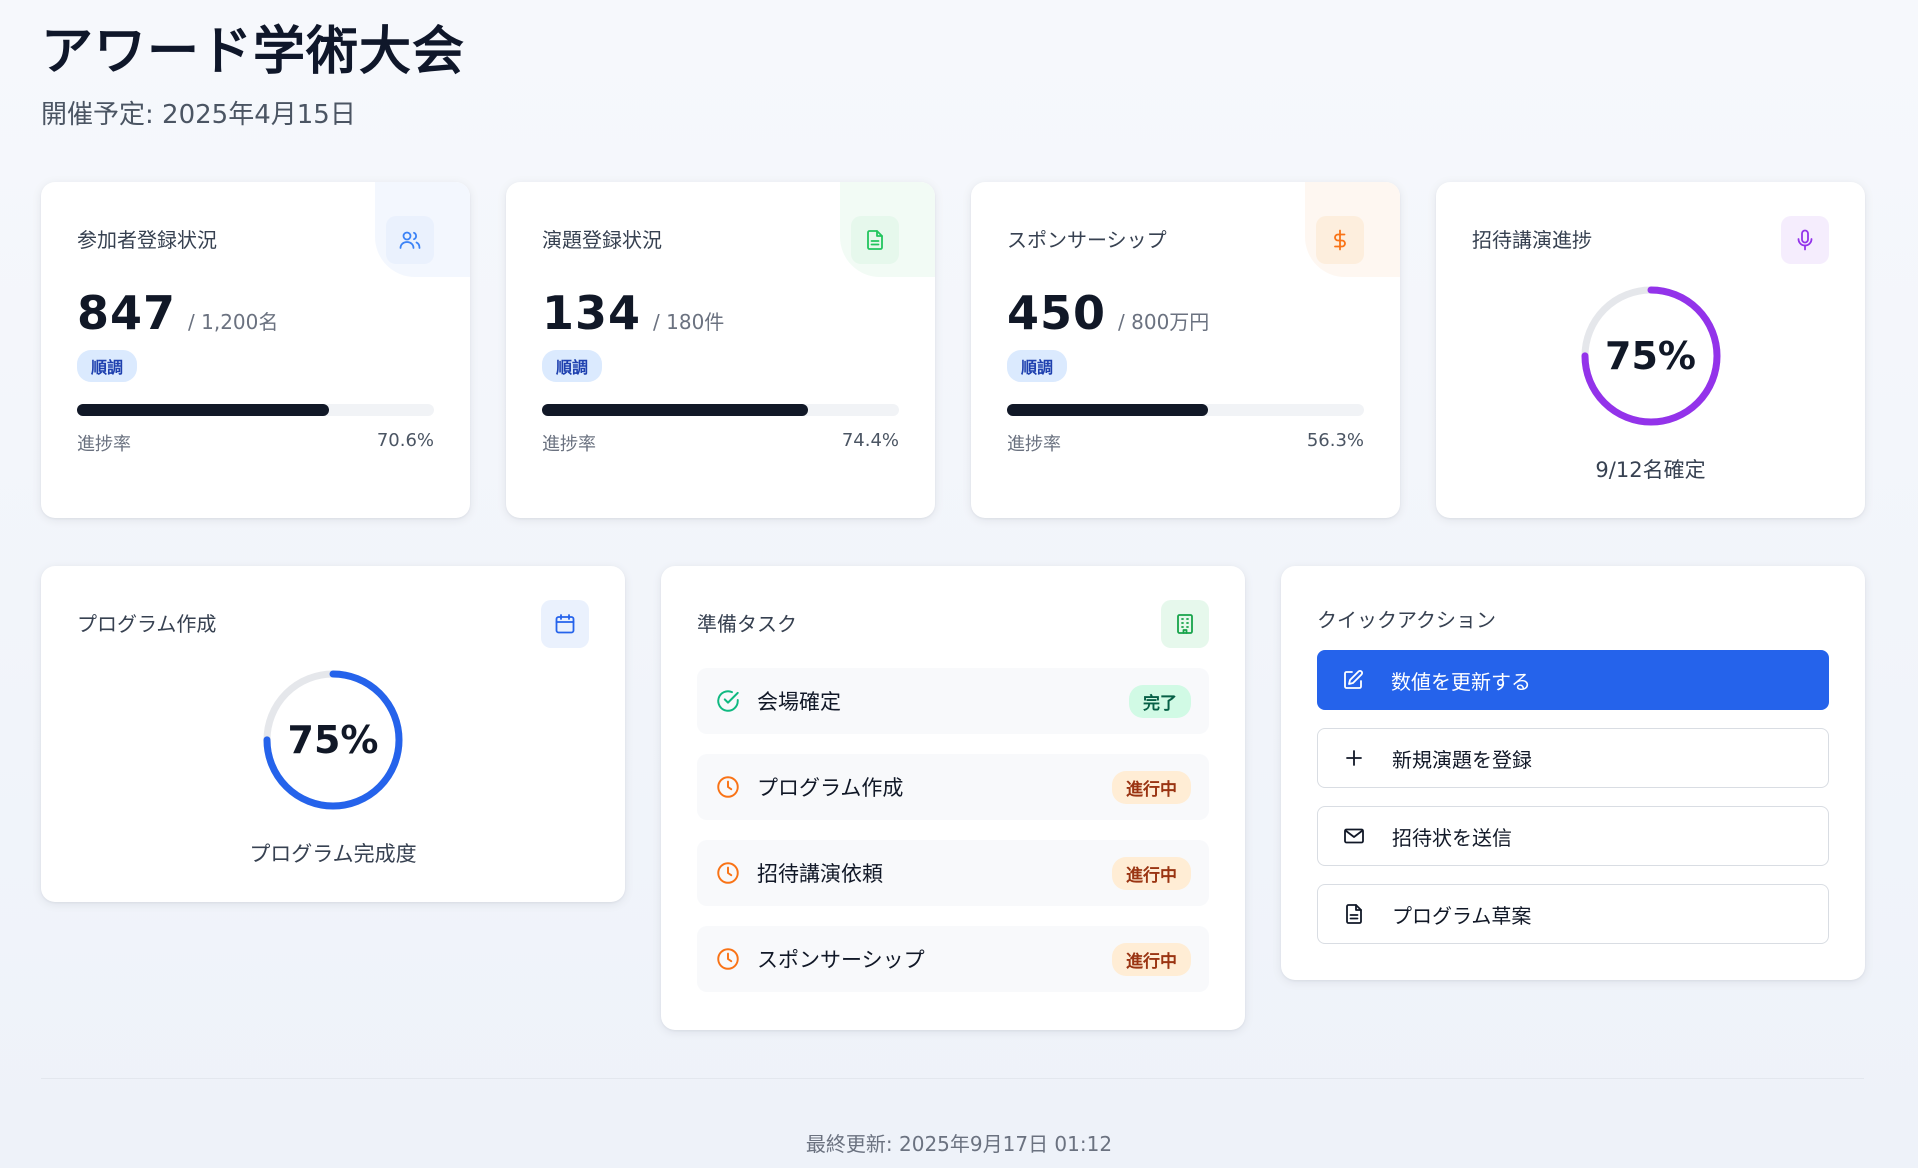 The image size is (1918, 1168). I want to click on task-item: 招待講演依頼 進行中, so click(953, 873).